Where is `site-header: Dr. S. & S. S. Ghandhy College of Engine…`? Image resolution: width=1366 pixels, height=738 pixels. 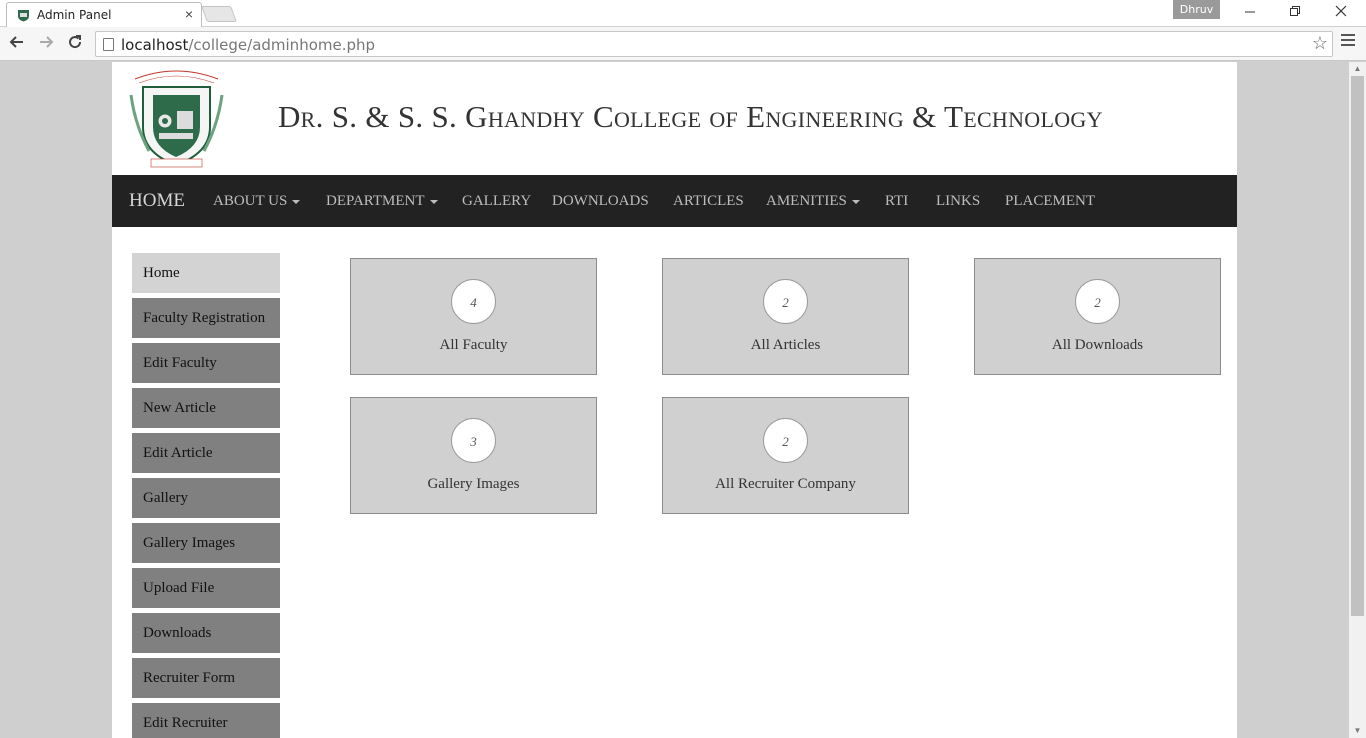 site-header: Dr. S. & S. S. Ghandhy College of Engine… is located at coordinates (674, 118).